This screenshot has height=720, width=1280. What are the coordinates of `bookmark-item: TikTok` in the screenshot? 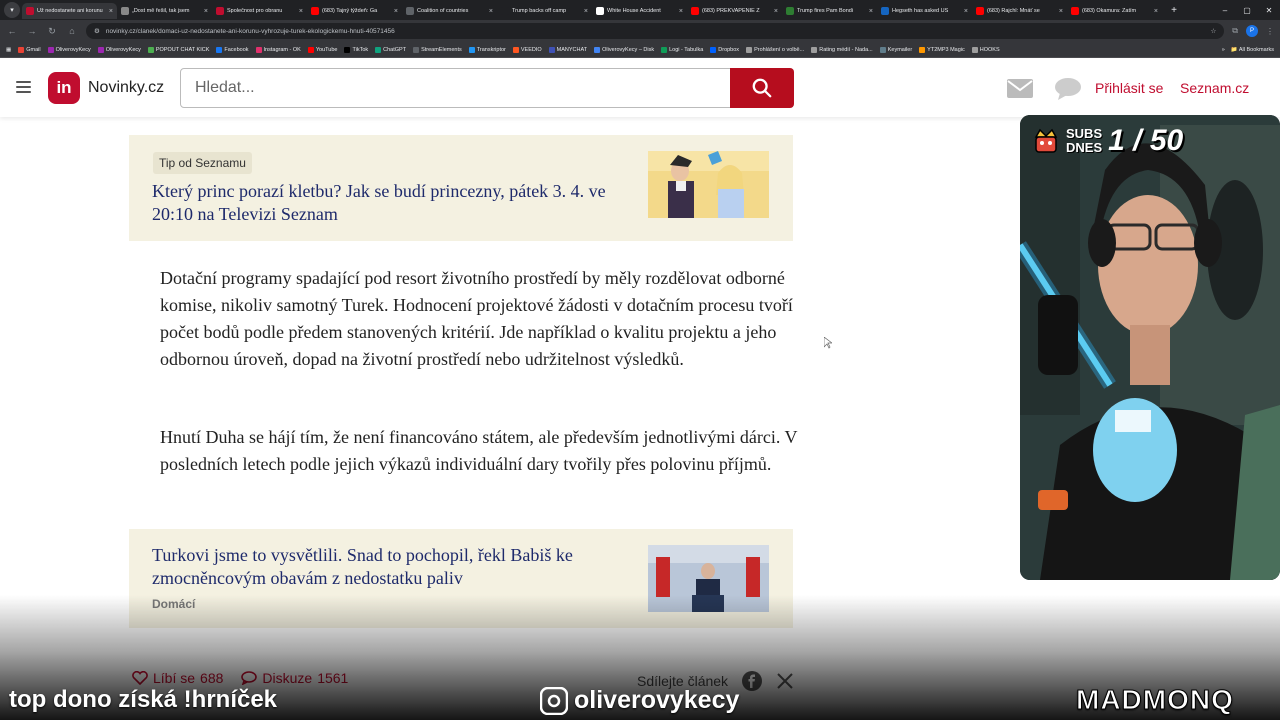 It's located at (356, 49).